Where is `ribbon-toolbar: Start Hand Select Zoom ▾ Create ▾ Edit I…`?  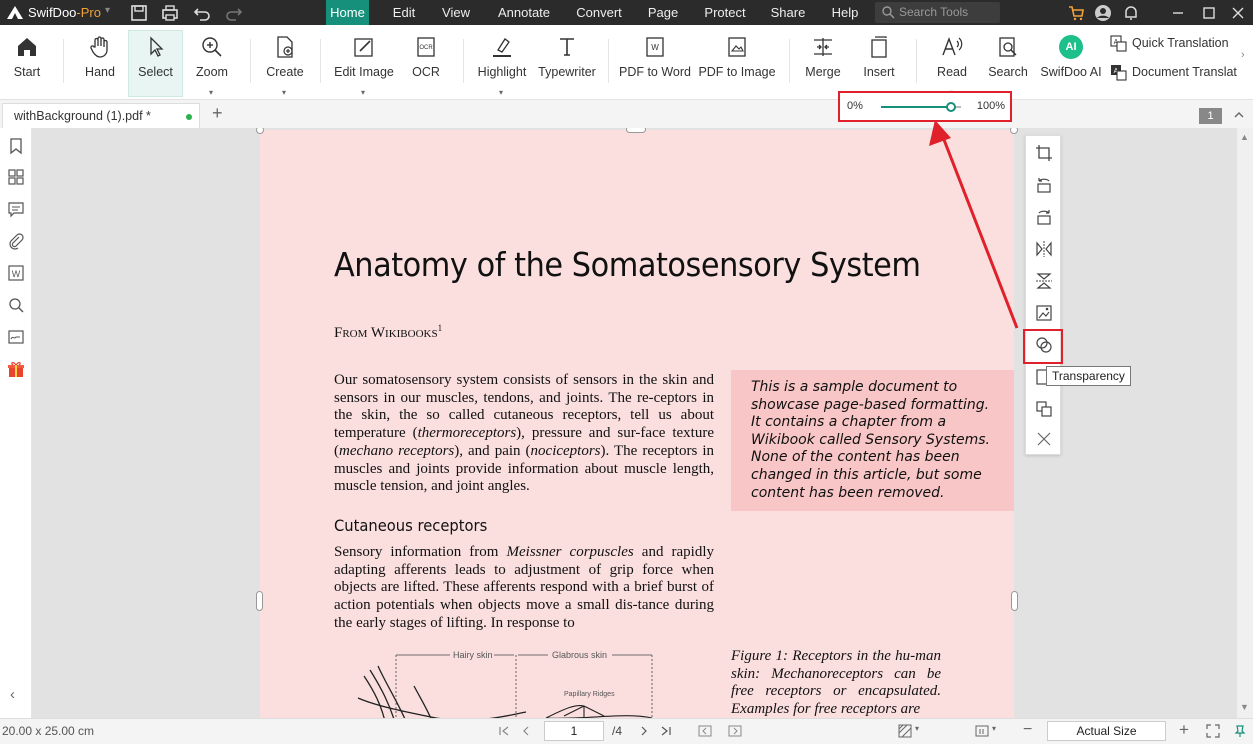 ribbon-toolbar: Start Hand Select Zoom ▾ Create ▾ Edit I… is located at coordinates (626, 62).